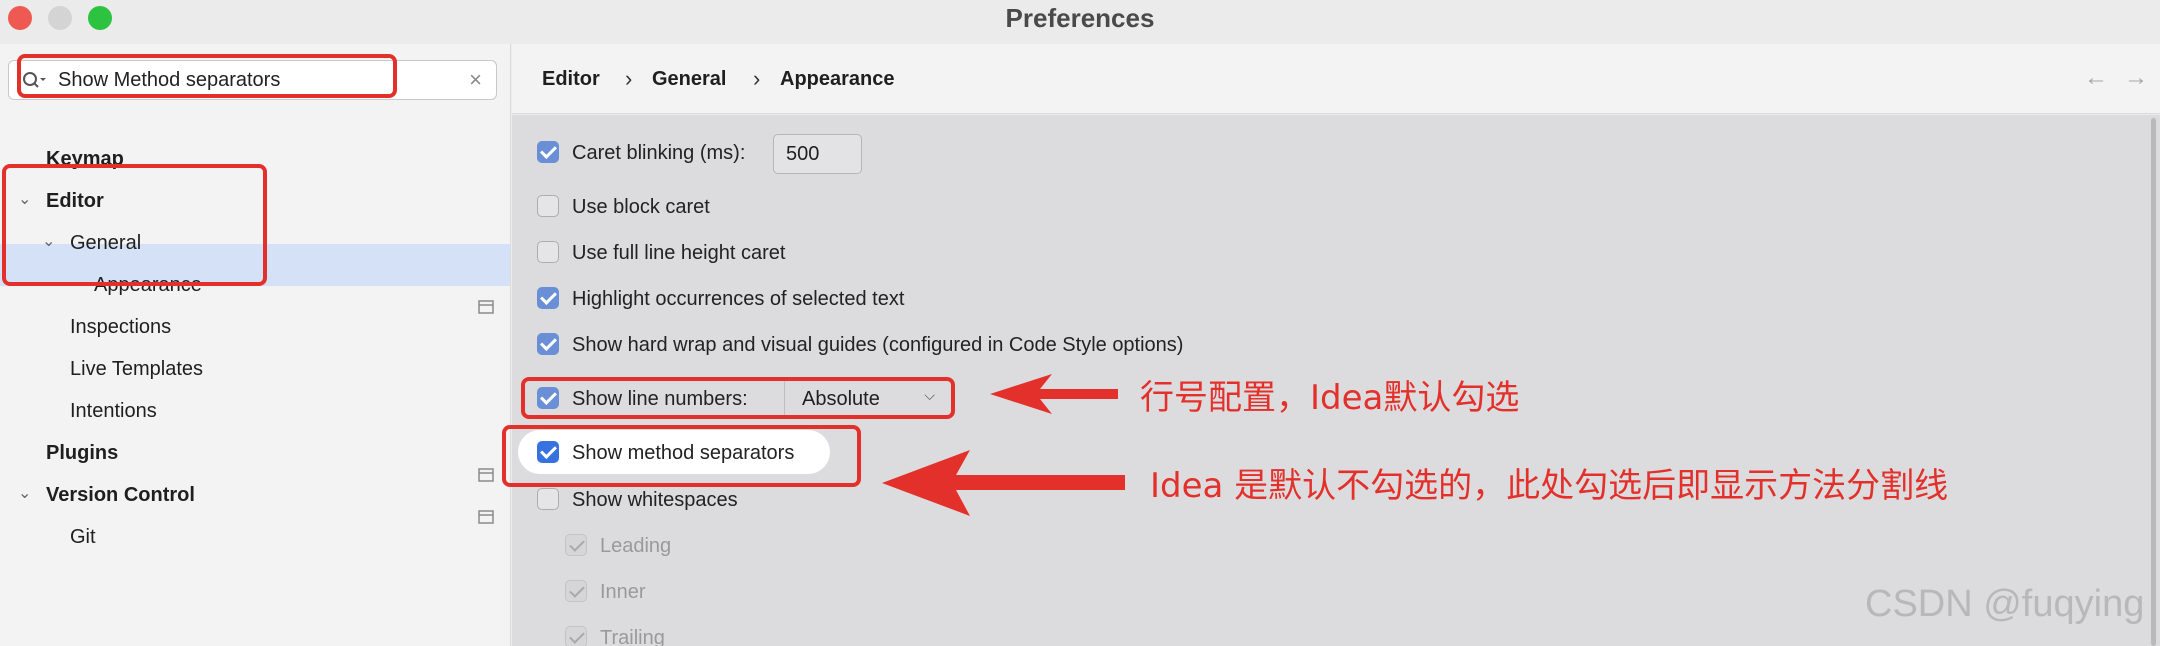 This screenshot has width=2160, height=646. What do you see at coordinates (2153, 382) in the screenshot?
I see `scrollbar` at bounding box center [2153, 382].